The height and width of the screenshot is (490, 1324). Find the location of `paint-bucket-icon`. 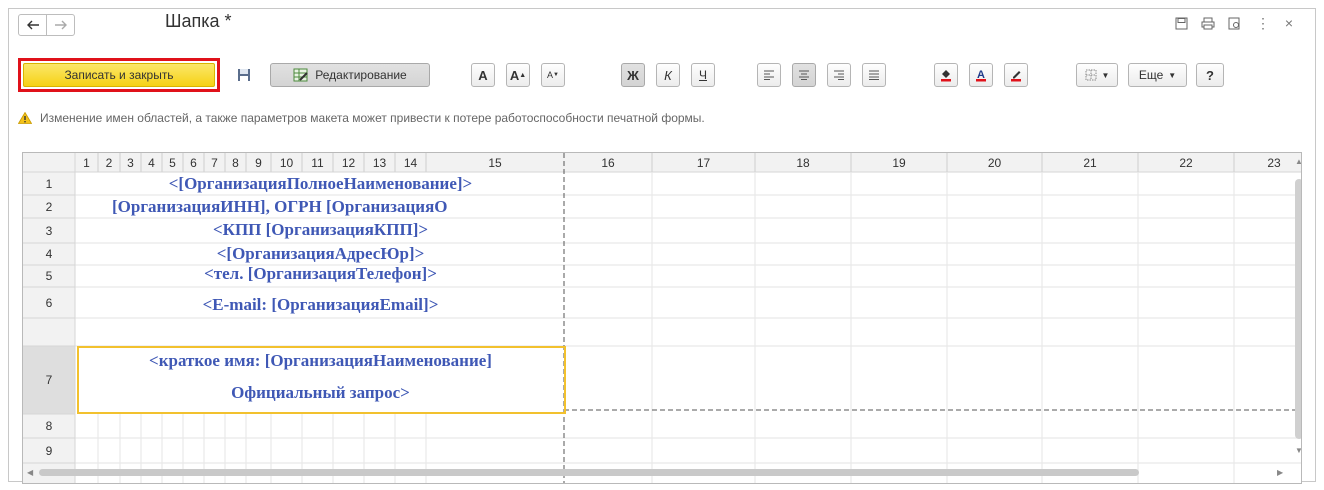

paint-bucket-icon is located at coordinates (946, 76).